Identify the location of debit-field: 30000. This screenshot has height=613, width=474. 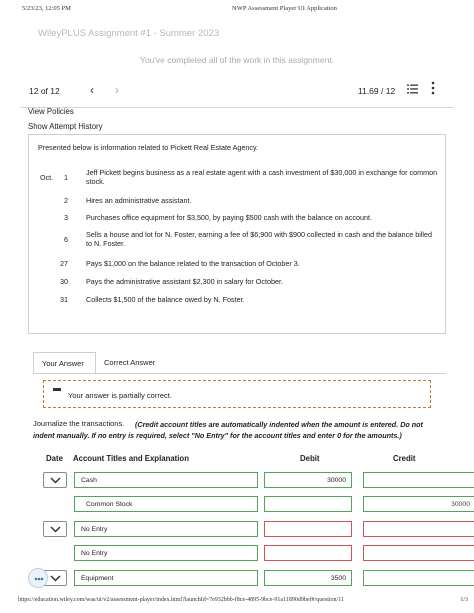
(308, 480).